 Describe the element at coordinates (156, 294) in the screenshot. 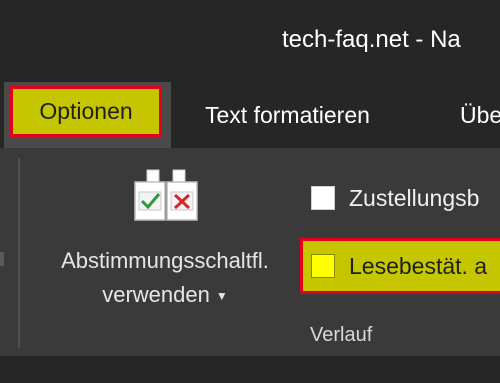

I see `voting-label-line2: verwenden` at that location.